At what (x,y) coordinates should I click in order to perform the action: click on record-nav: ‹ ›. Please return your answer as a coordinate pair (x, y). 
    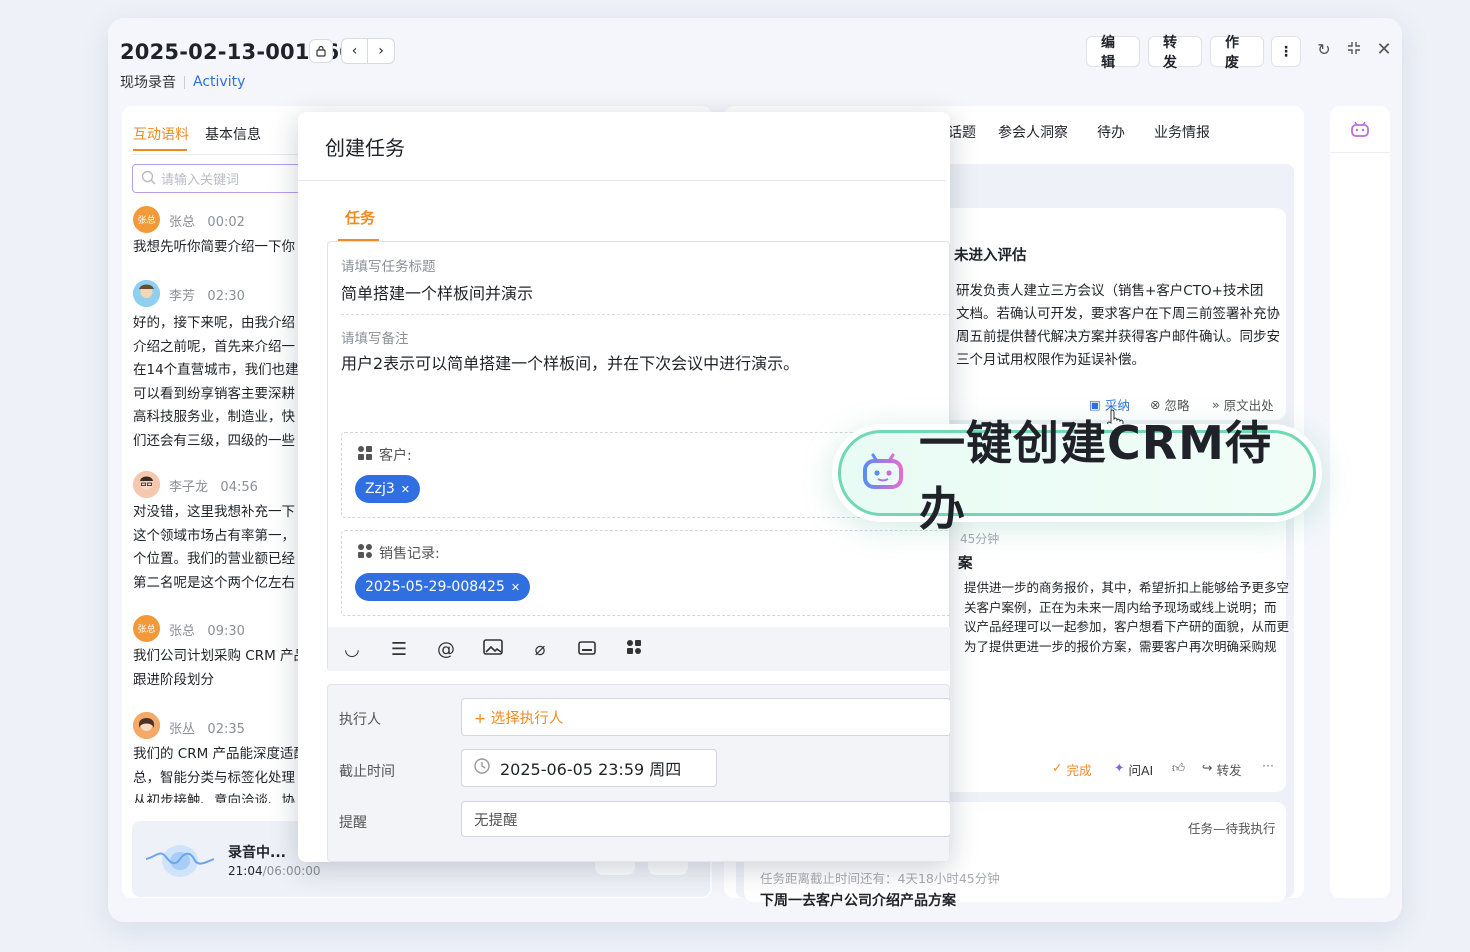
    Looking at the image, I should click on (368, 51).